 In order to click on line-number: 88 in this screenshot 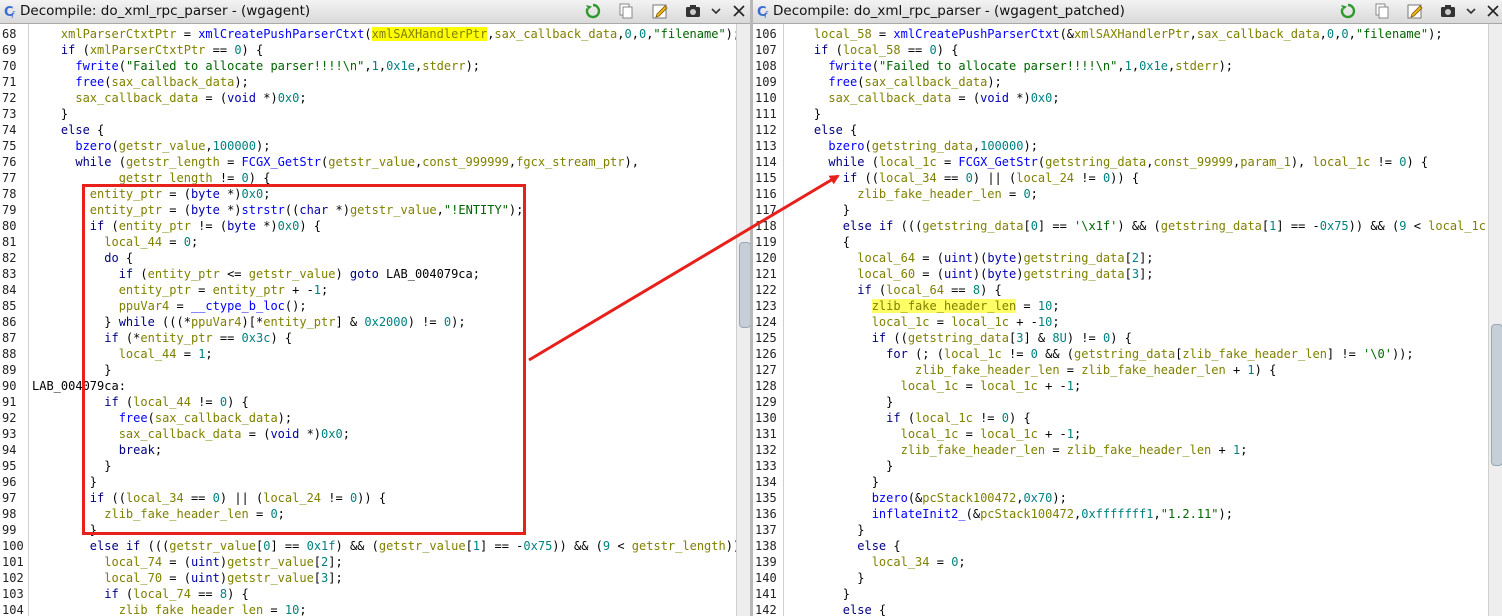, I will do `click(9, 354)`.